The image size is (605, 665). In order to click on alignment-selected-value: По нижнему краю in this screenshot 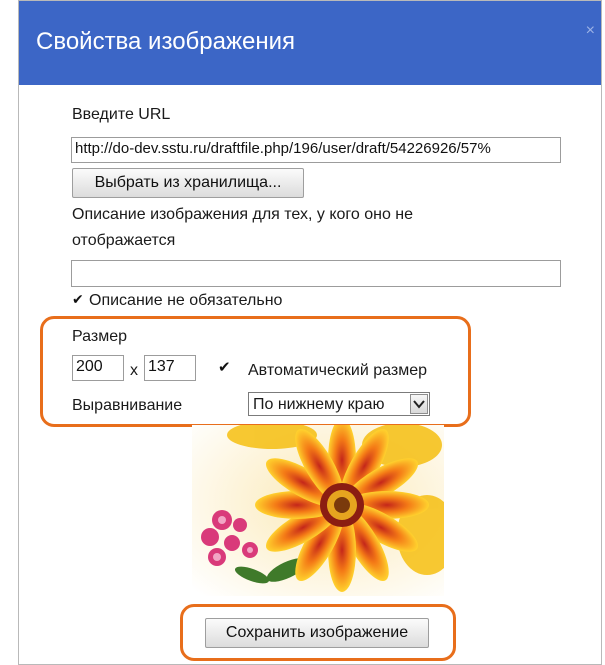, I will do `click(319, 404)`.